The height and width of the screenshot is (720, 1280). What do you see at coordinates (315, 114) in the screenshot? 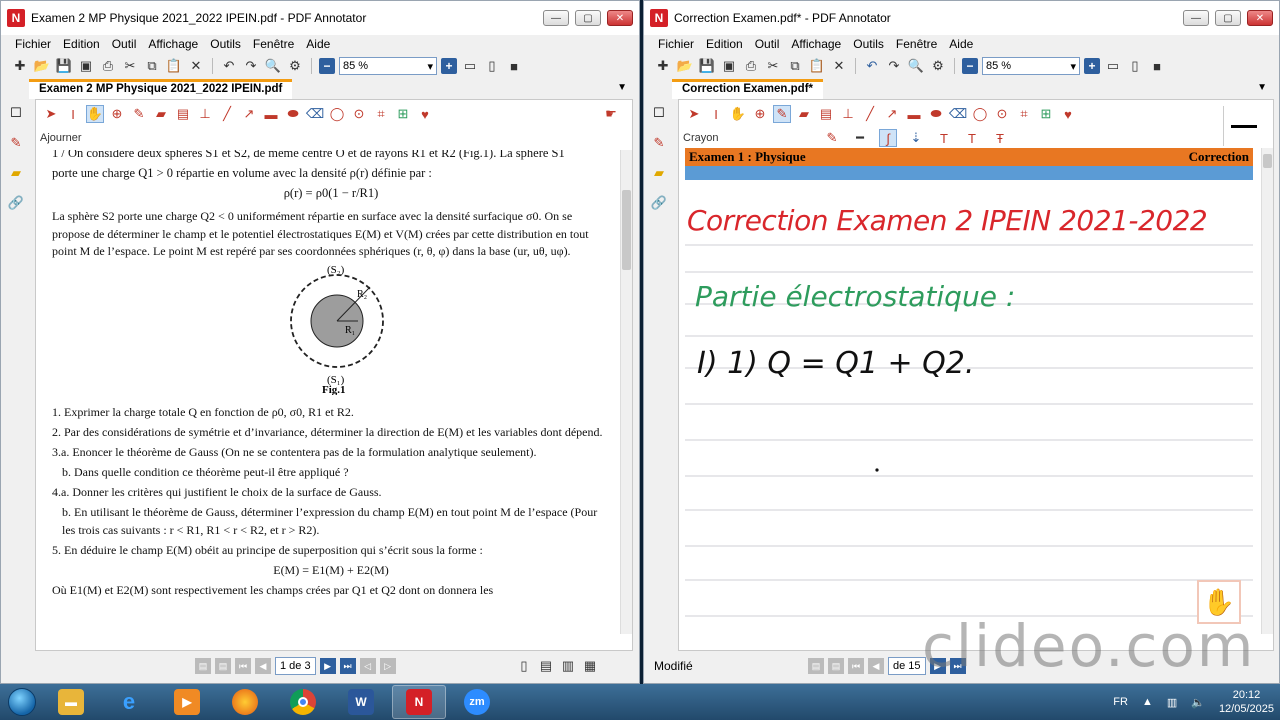
I see `eraser-icon: ⌫` at bounding box center [315, 114].